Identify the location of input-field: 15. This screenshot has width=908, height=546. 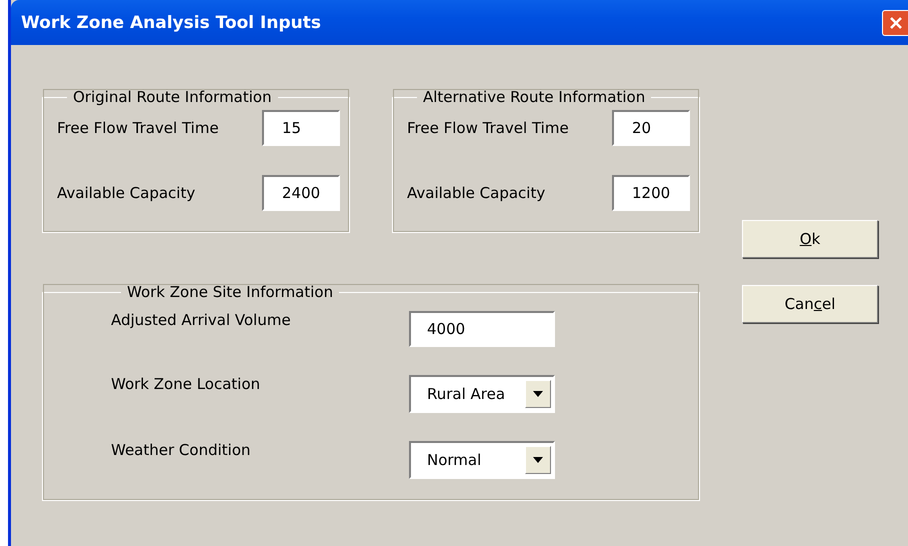
(301, 128).